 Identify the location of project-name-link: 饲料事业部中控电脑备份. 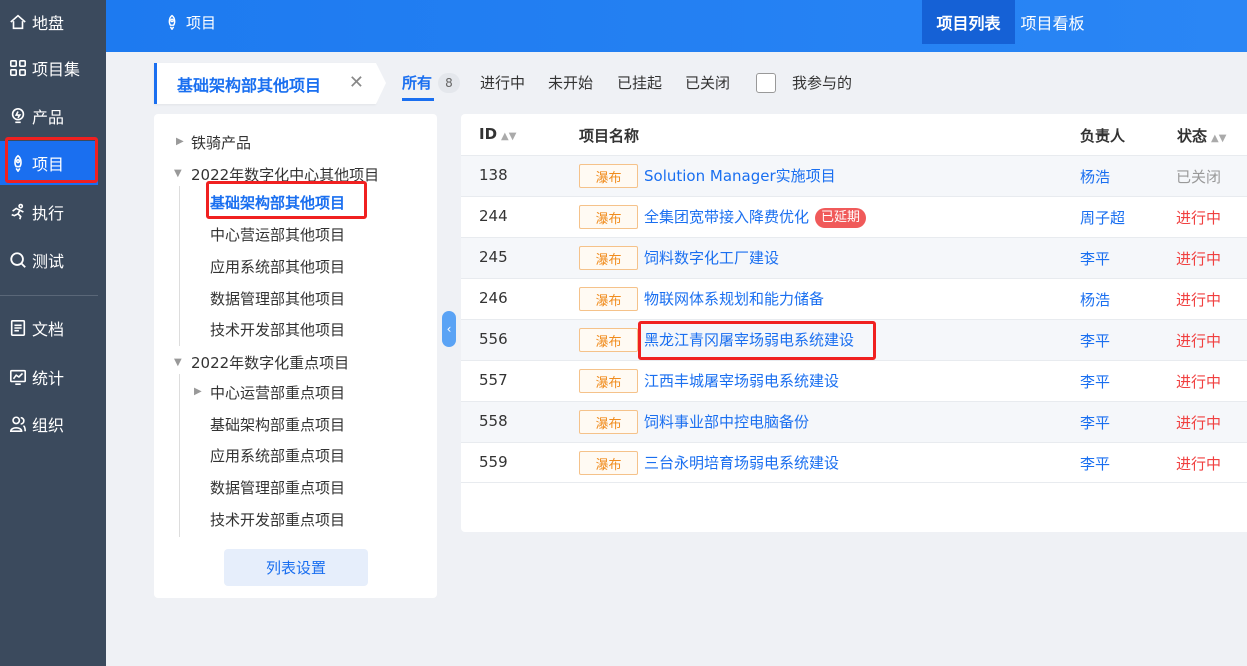
(726, 421).